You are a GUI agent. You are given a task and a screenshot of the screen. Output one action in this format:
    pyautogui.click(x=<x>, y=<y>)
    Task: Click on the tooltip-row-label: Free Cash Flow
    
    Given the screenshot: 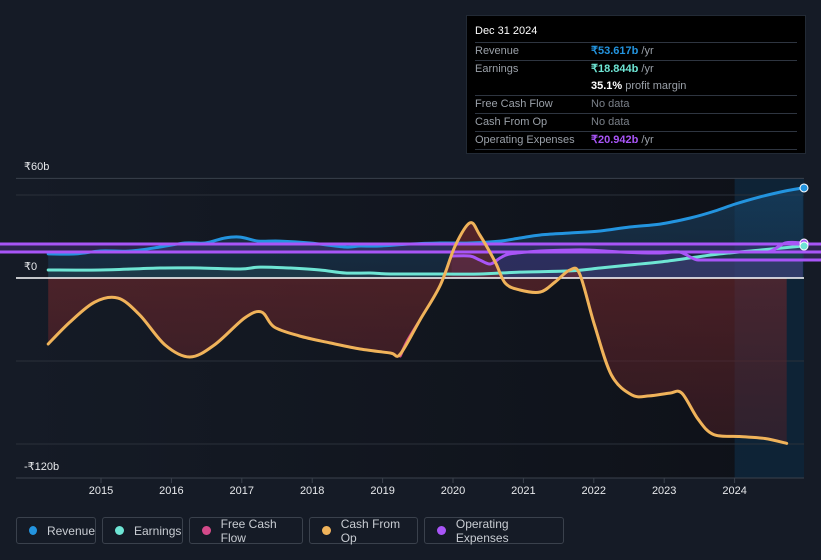 What is the action you would take?
    pyautogui.click(x=514, y=104)
    